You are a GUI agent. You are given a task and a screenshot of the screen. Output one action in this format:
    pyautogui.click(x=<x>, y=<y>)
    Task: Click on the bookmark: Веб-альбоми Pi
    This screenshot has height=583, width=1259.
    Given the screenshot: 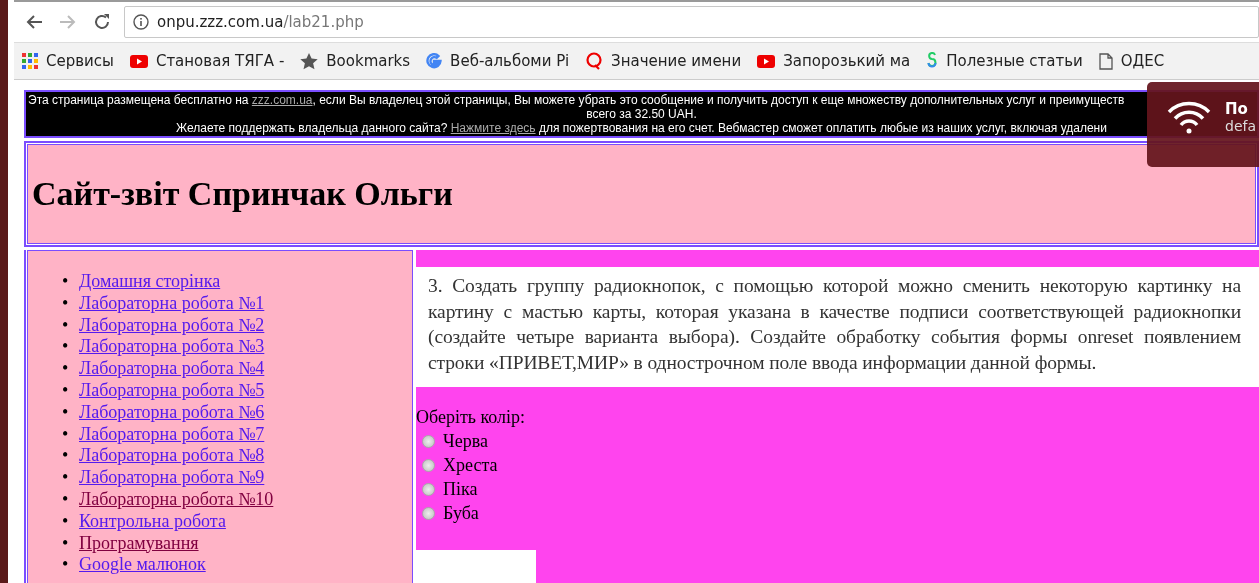 What is the action you would take?
    pyautogui.click(x=498, y=61)
    